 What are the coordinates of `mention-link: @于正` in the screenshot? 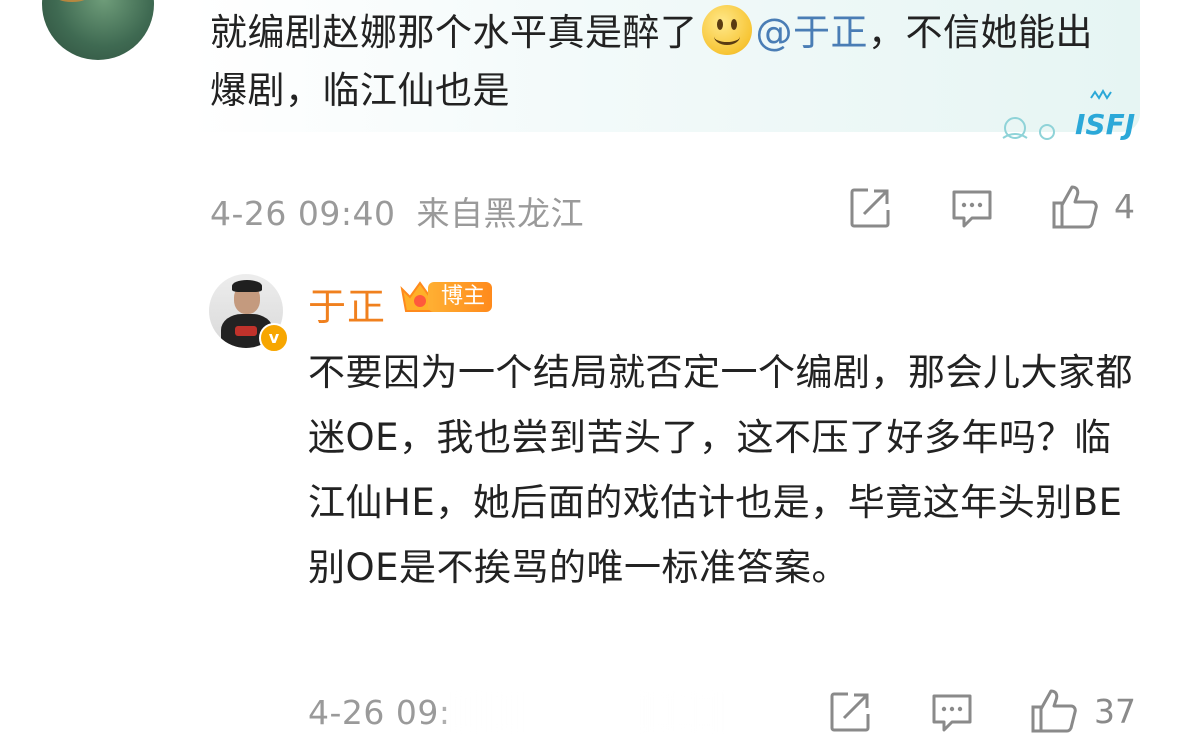 It's located at (812, 32).